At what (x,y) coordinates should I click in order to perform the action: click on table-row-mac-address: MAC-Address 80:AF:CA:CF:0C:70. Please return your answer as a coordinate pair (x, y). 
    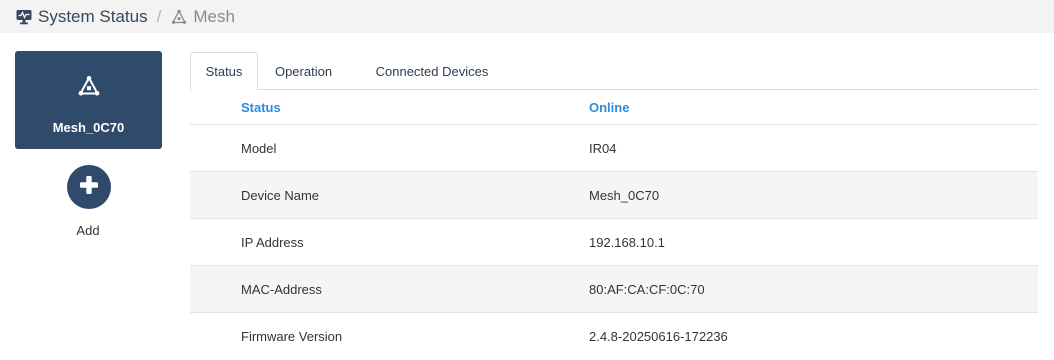
    Looking at the image, I should click on (614, 289).